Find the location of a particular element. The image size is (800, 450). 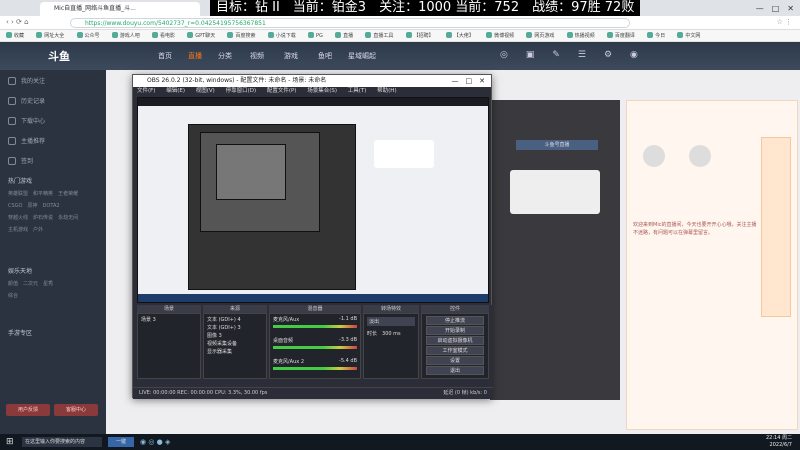

nav-item: 首页 is located at coordinates (165, 56).